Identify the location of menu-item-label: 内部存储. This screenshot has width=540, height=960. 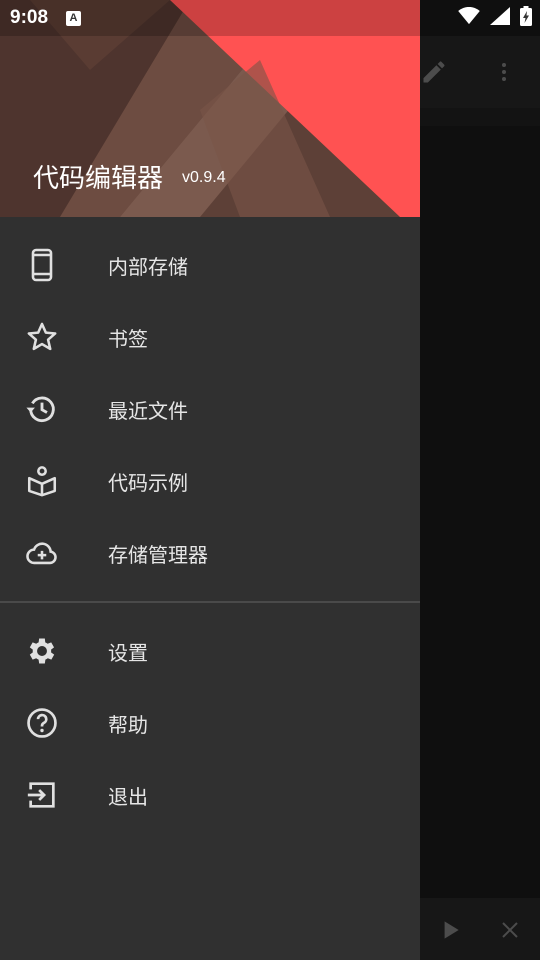
(148, 266).